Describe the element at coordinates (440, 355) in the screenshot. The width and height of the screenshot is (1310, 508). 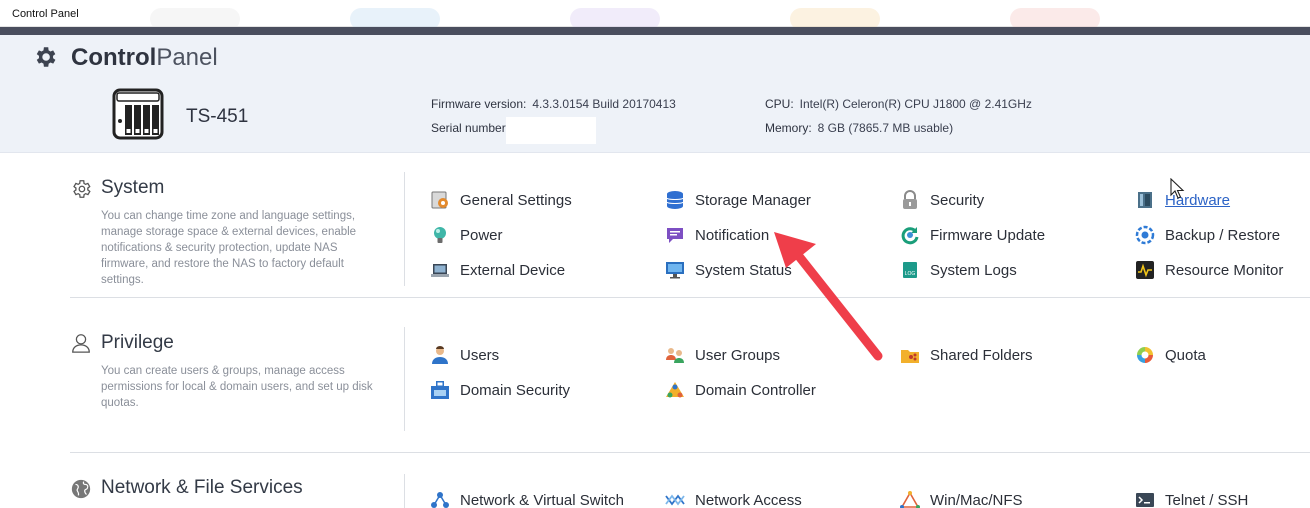
I see `user-icon` at that location.